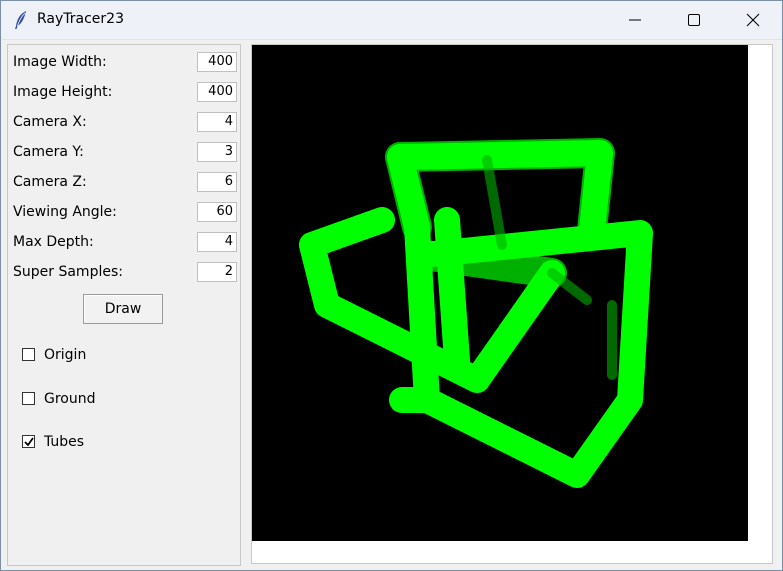 The image size is (783, 571). What do you see at coordinates (217, 272) in the screenshot?
I see `super-samples-input: 2` at bounding box center [217, 272].